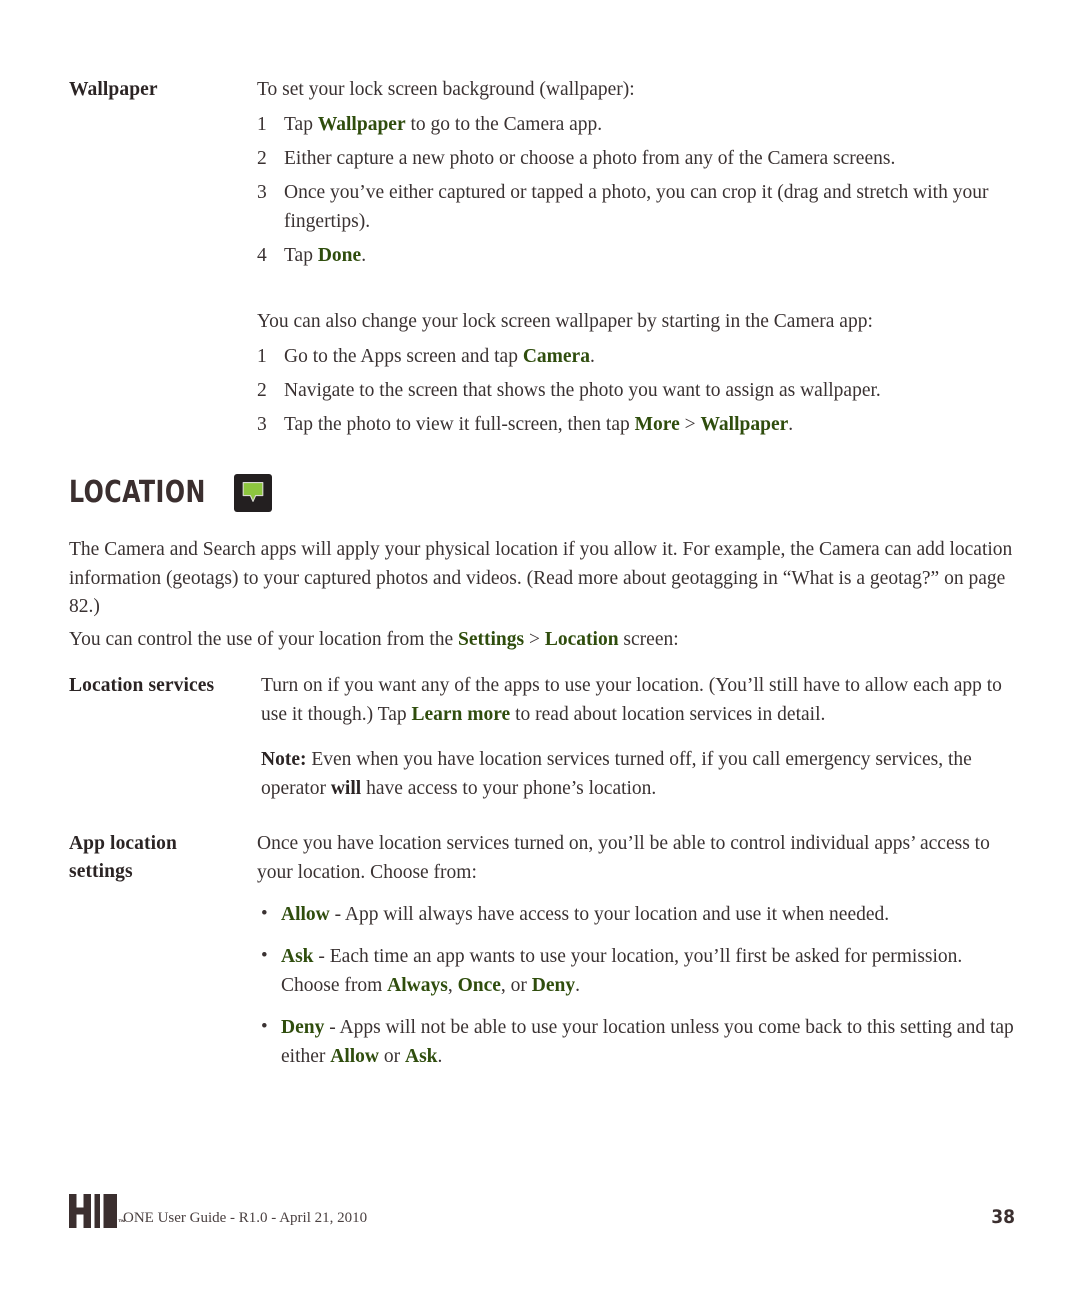  I want to click on footer-text: ONE User Guide - R1.0 - April 21, 2010, so click(245, 1218).